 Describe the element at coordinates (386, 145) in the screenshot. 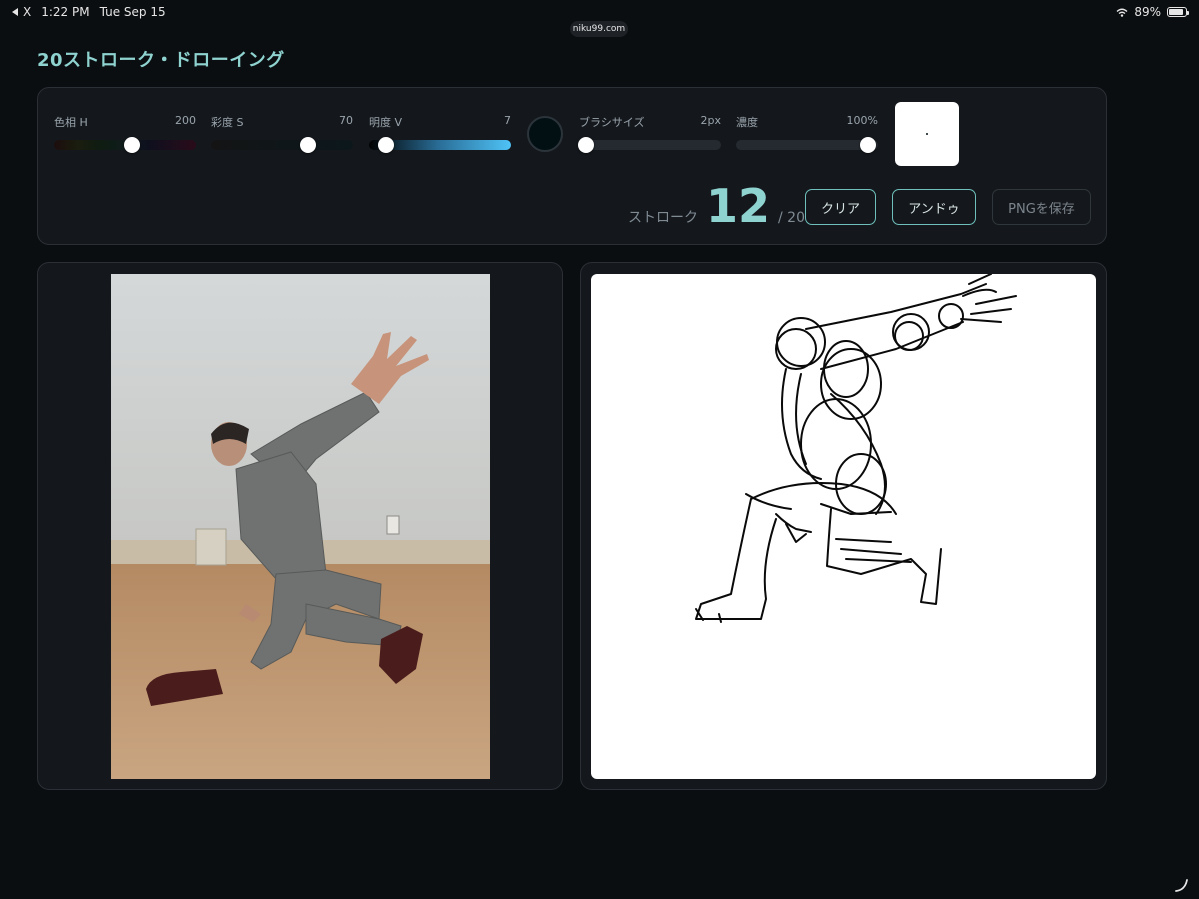

I see `brightness-slider-thumb` at that location.